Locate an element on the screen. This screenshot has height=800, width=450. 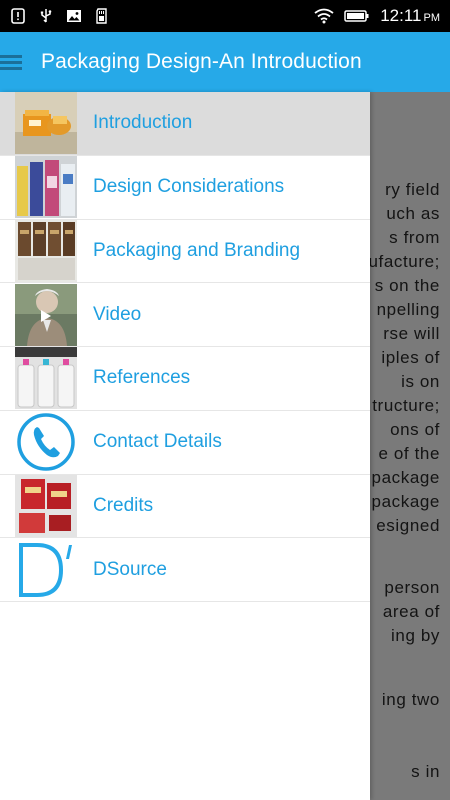
menu-item-video: Video is located at coordinates (185, 315).